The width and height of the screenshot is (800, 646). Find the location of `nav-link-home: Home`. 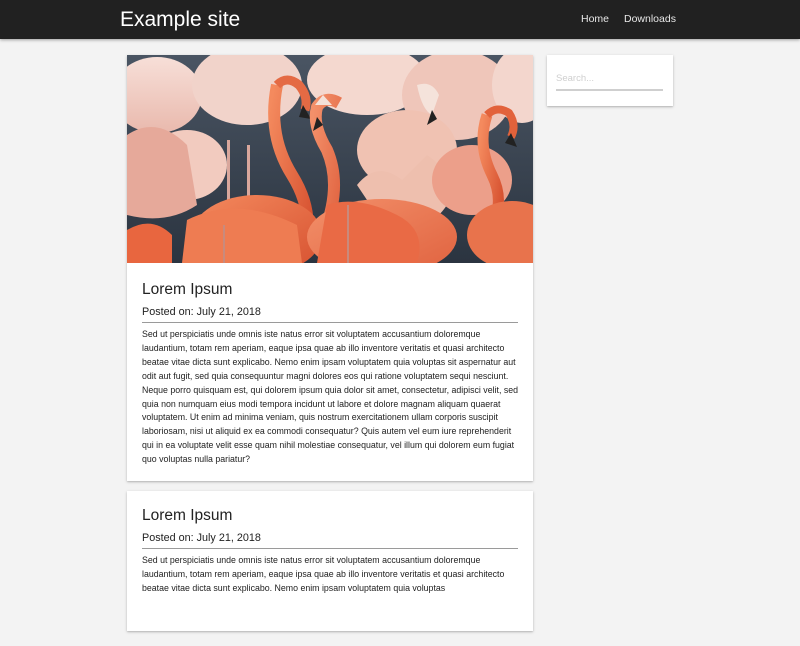

nav-link-home: Home is located at coordinates (595, 19).